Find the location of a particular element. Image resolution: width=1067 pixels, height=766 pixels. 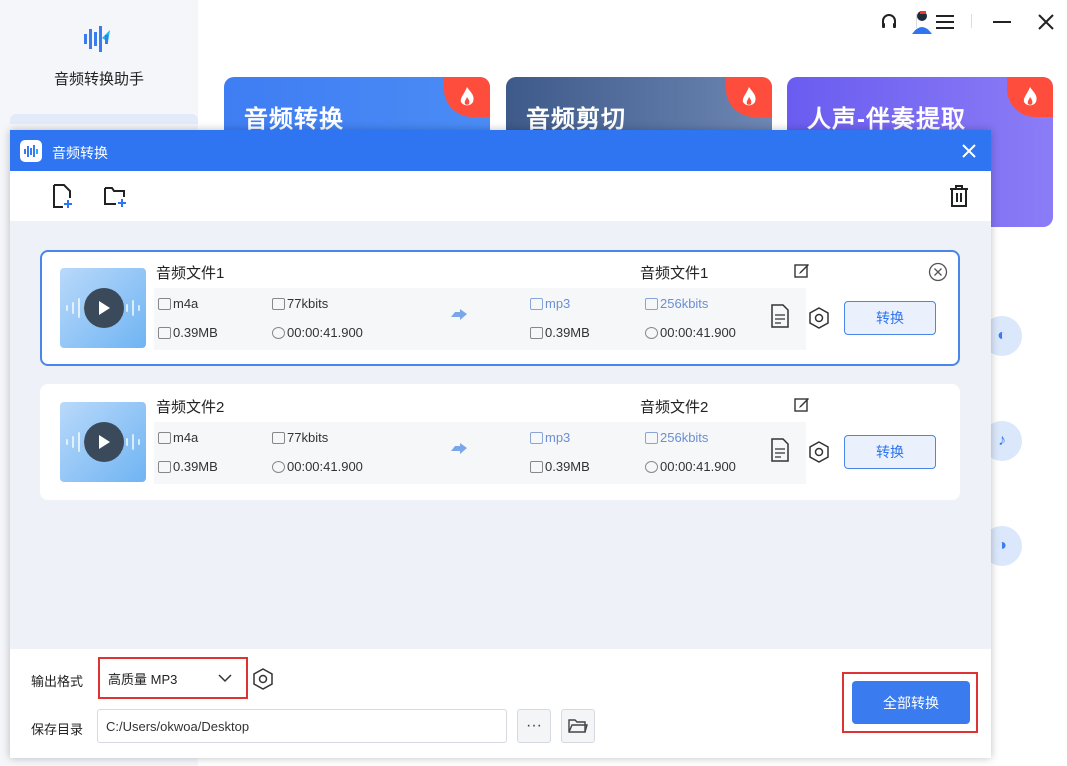

add-folder-button is located at coordinates (116, 196).